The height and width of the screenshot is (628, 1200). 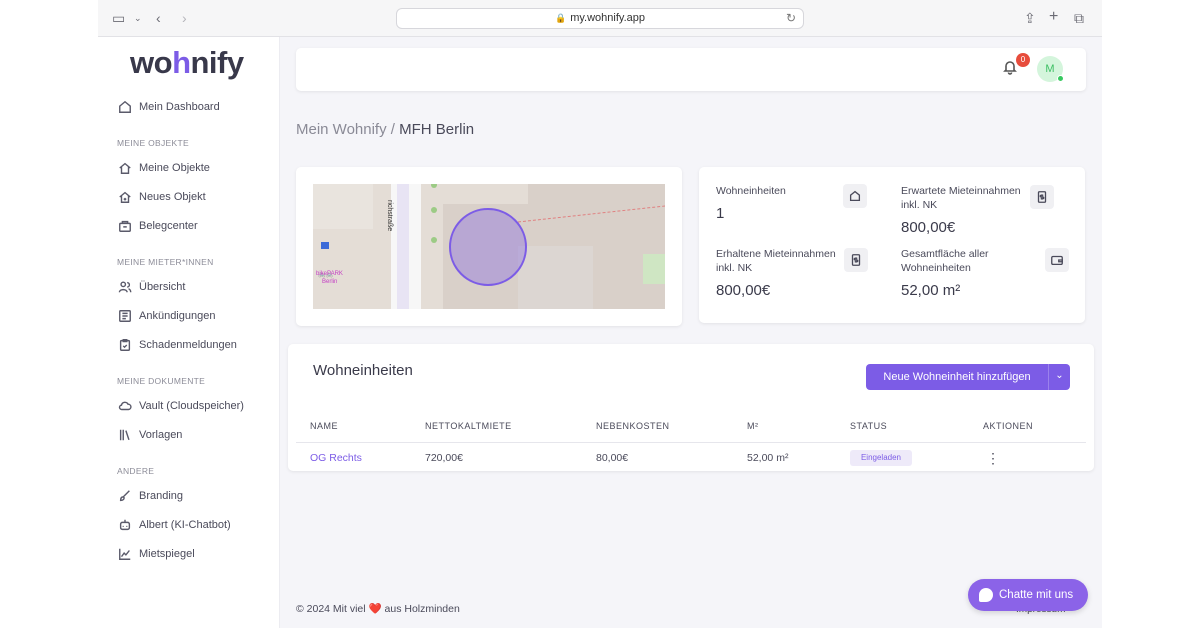 I want to click on sidebar-item-label: Mein Dashboard, so click(x=179, y=107).